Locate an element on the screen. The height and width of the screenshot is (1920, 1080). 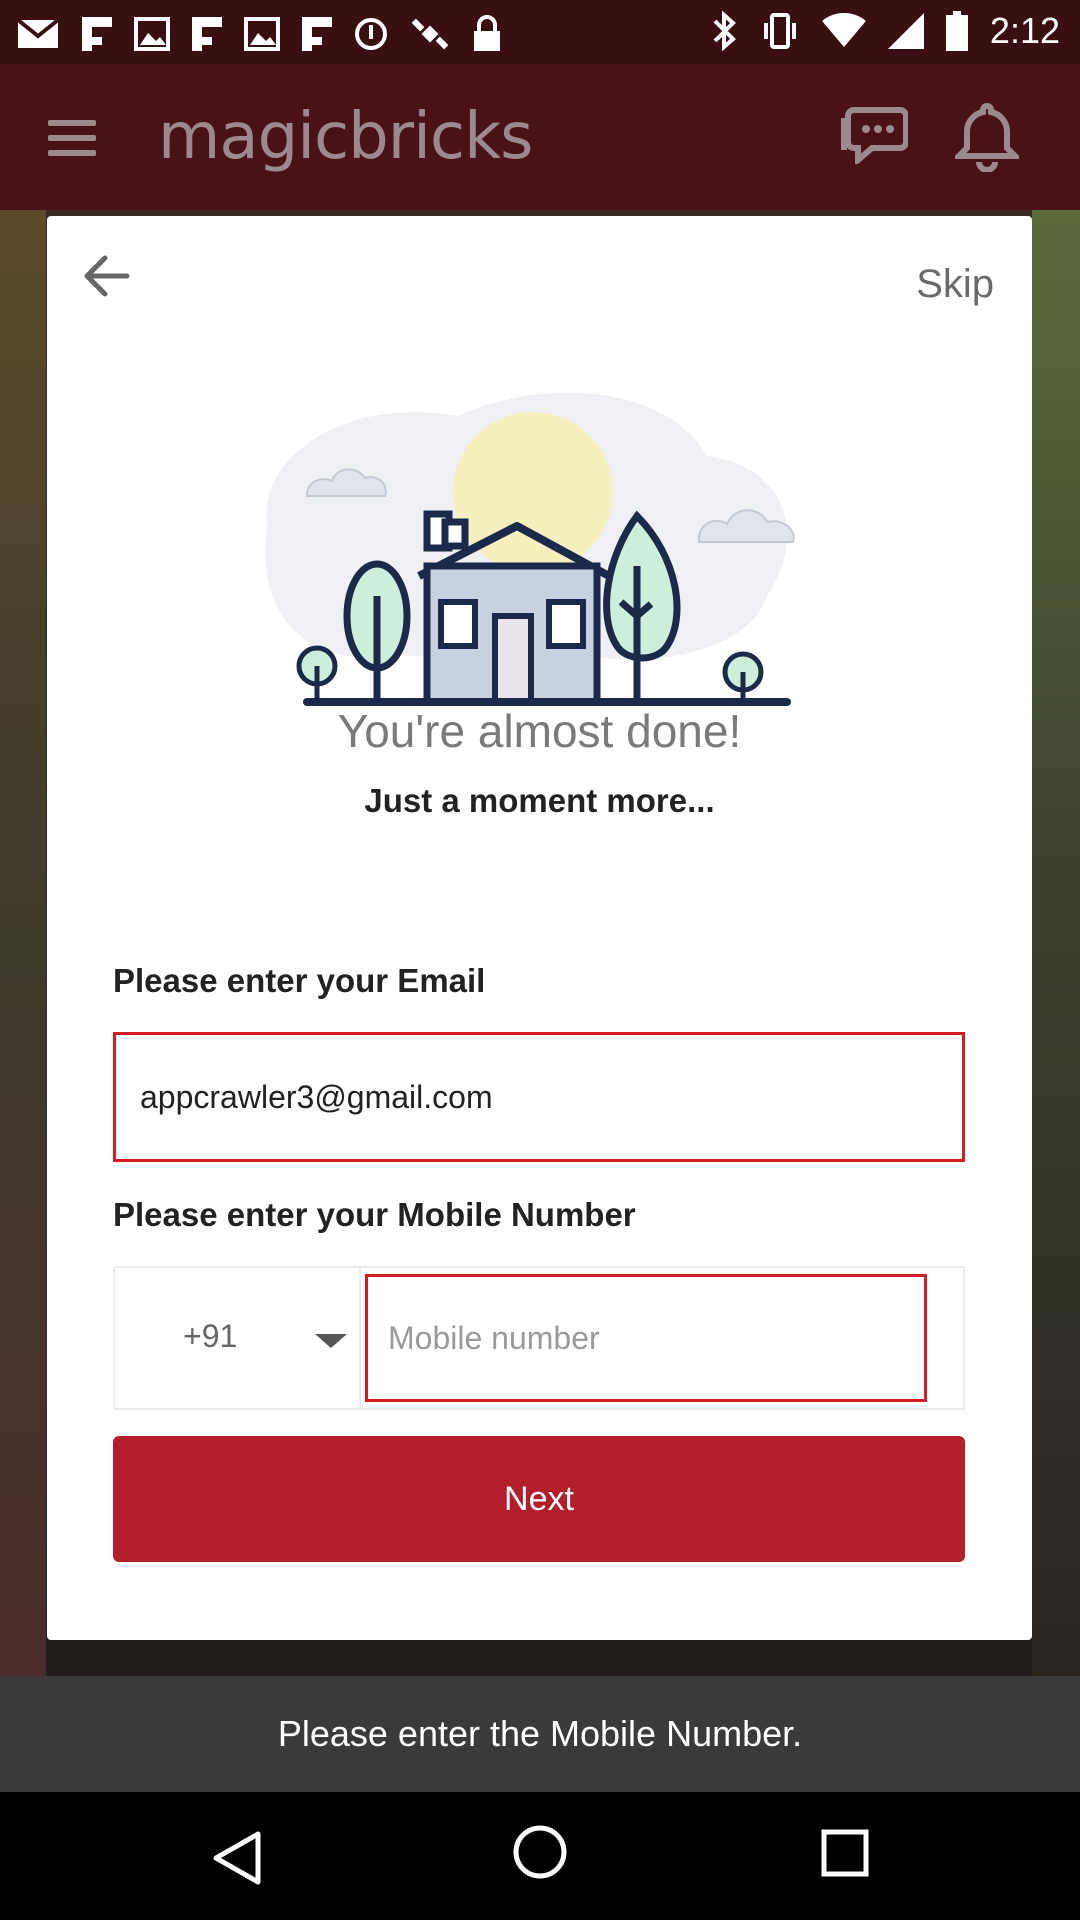
notification-icons is located at coordinates (259, 34).